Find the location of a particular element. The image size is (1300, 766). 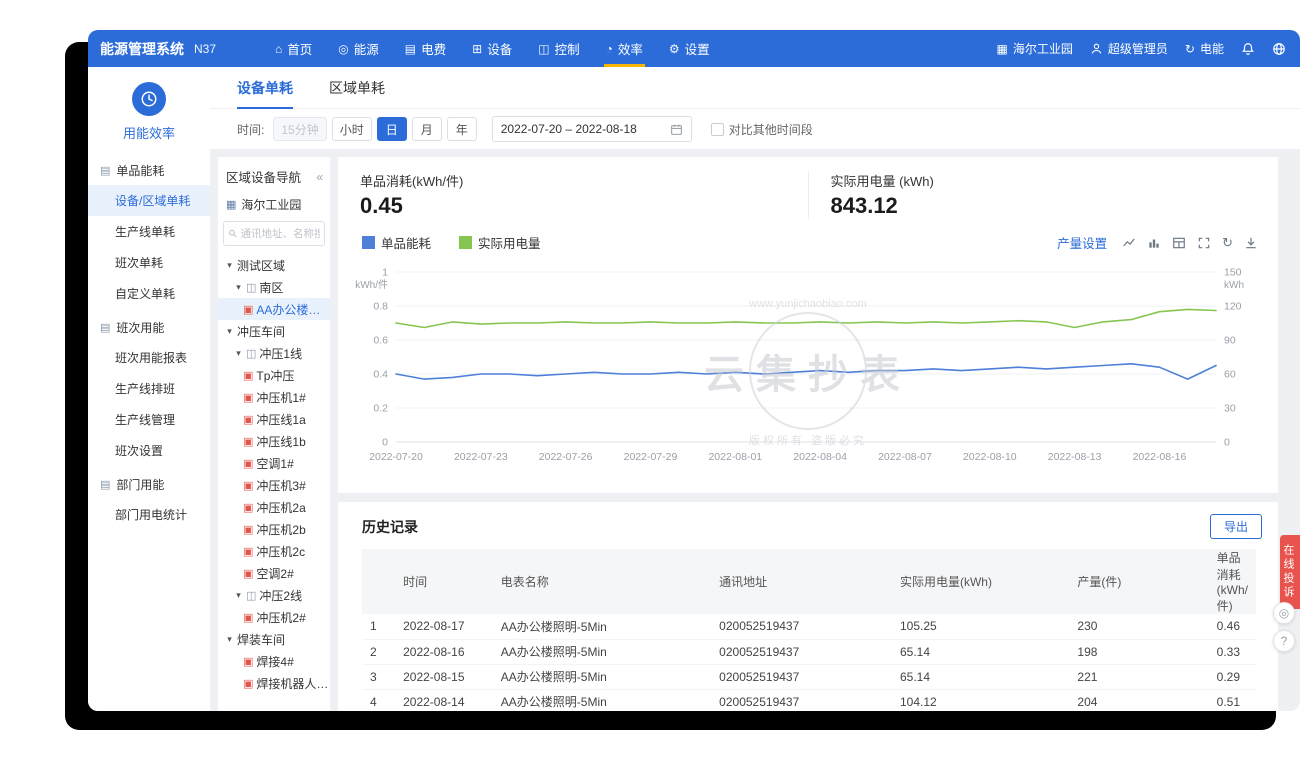

tree-node: ▣ 焊接4# is located at coordinates (274, 661).